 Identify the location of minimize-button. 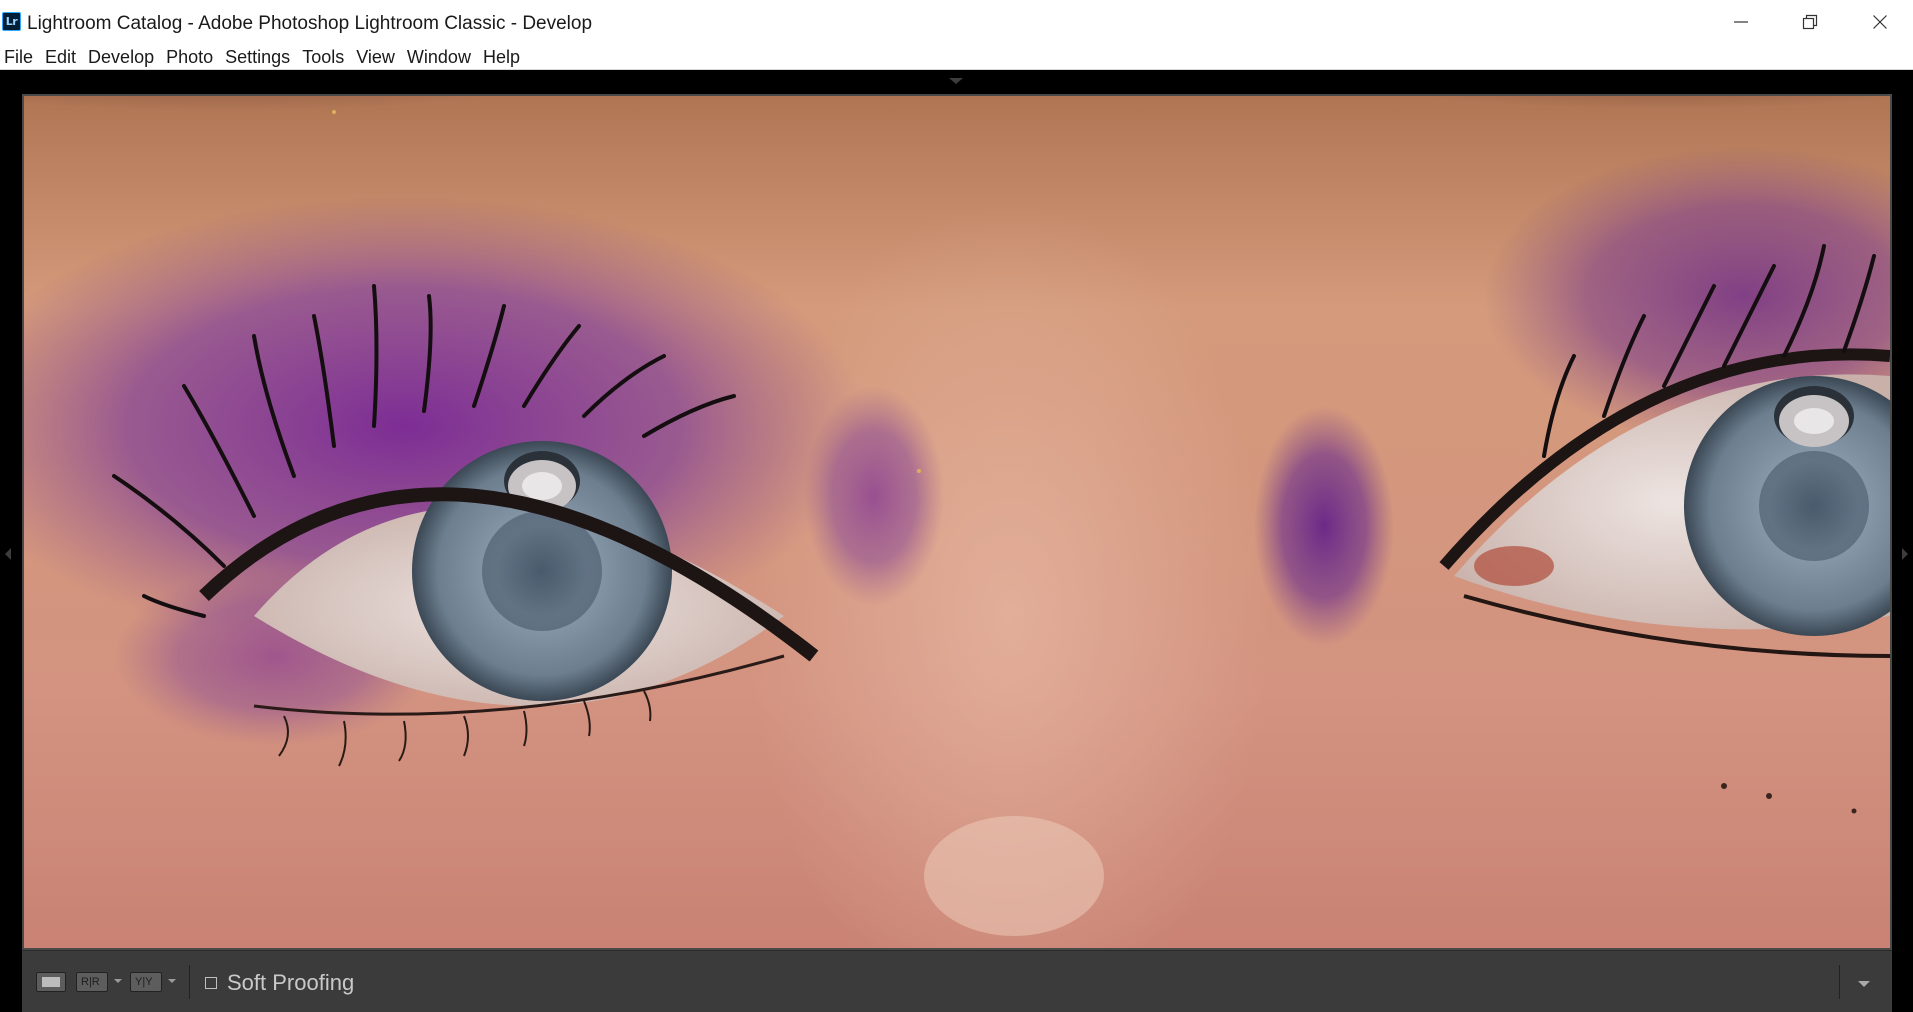
(1741, 22).